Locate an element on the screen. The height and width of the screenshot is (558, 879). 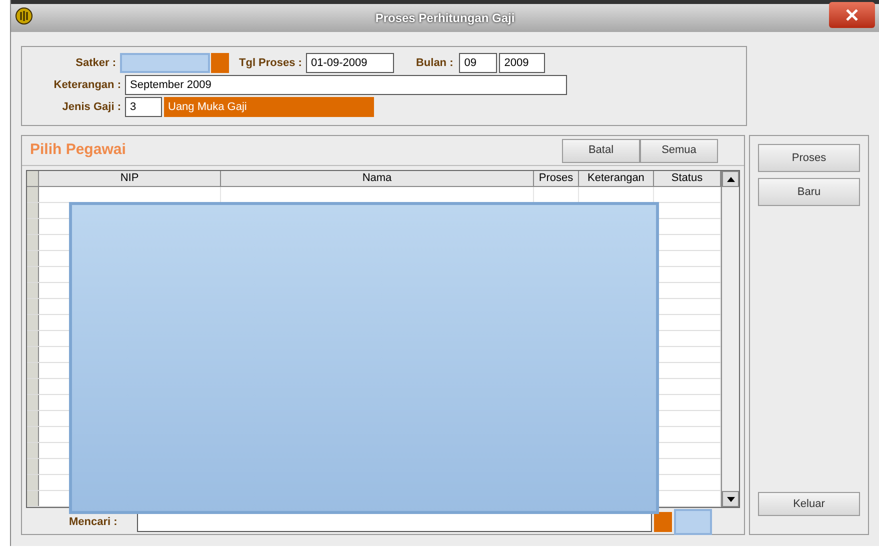
search-color-button is located at coordinates (663, 522).